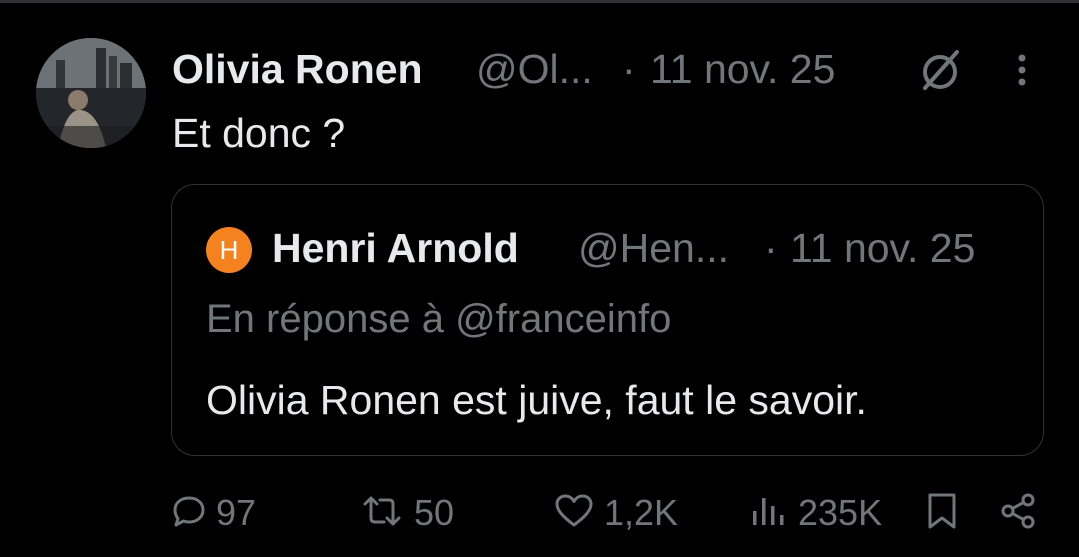 Image resolution: width=1079 pixels, height=557 pixels. Describe the element at coordinates (407, 513) in the screenshot. I see `repost-button: 50` at that location.